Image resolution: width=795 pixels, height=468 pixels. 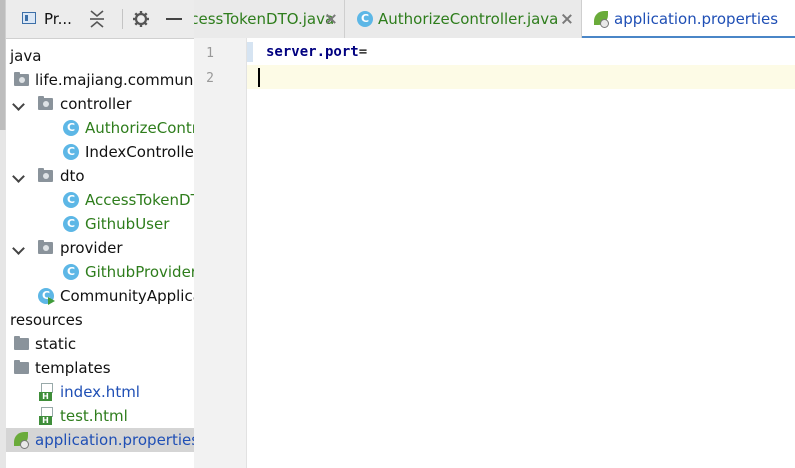 I want to click on line-number: 1, so click(x=210, y=53).